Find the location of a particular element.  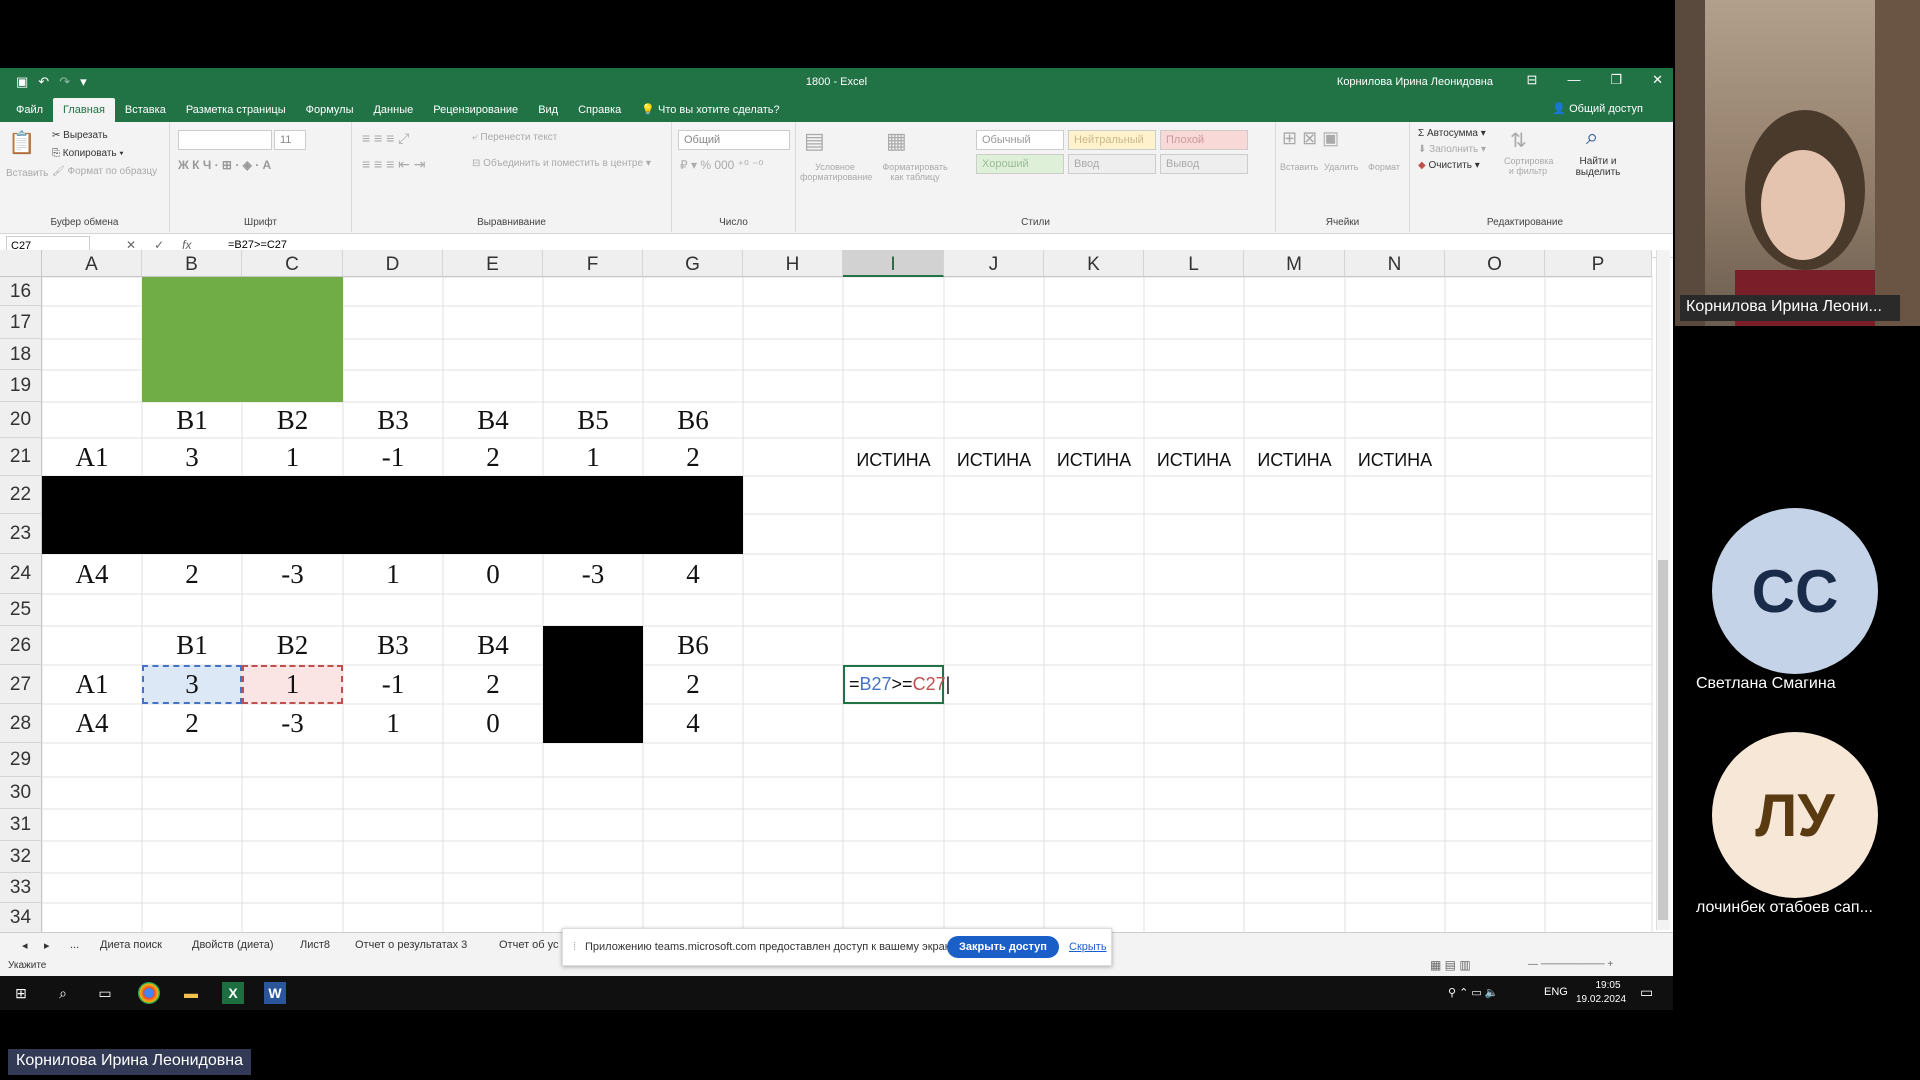

tab-view: Вид is located at coordinates (548, 110).